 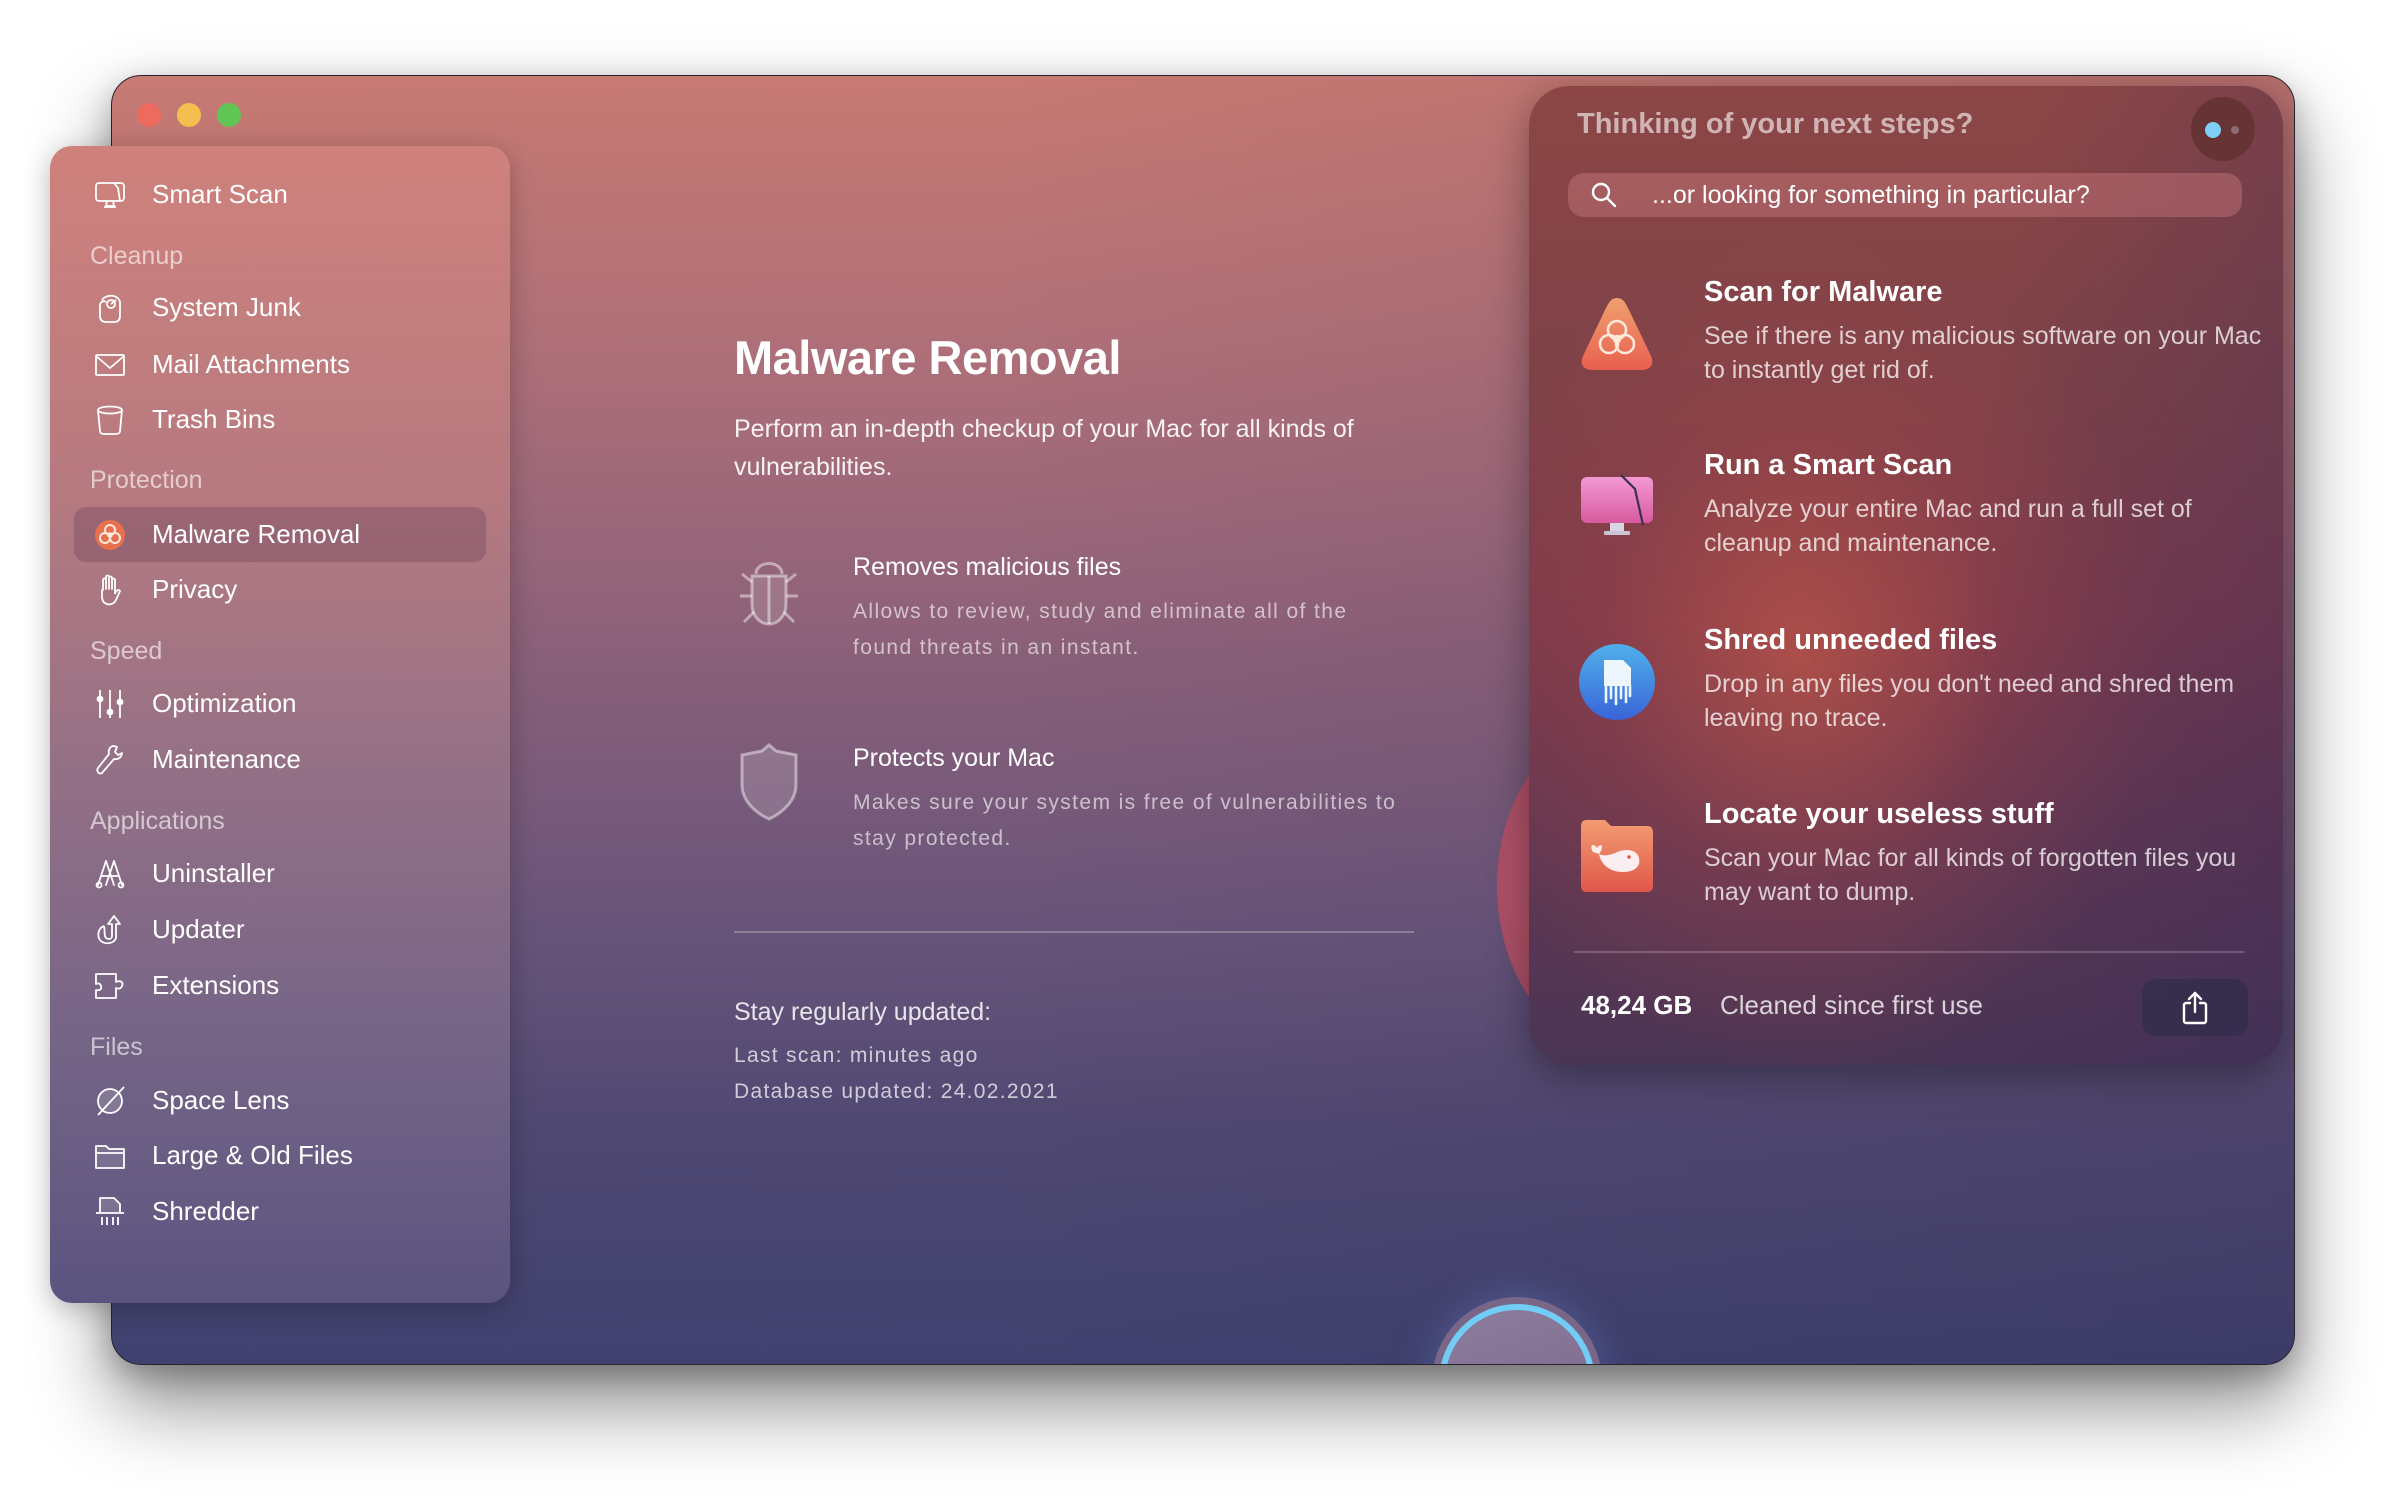 I want to click on sidebar-item-space-lens: Space Lens, so click(x=280, y=1100).